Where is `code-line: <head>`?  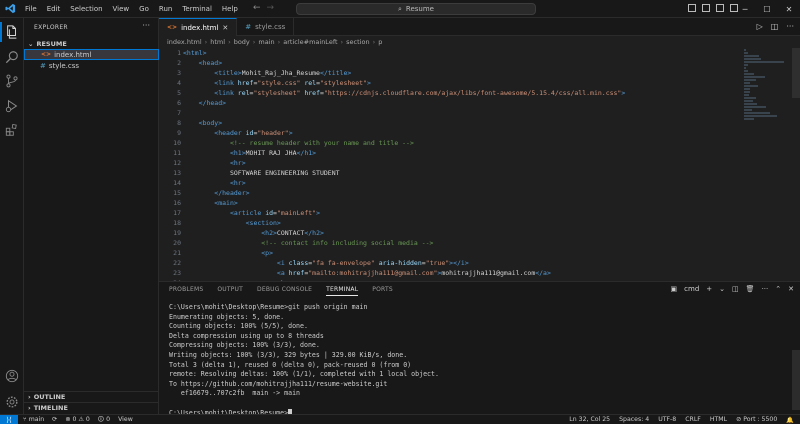 code-line: <head> is located at coordinates (404, 63).